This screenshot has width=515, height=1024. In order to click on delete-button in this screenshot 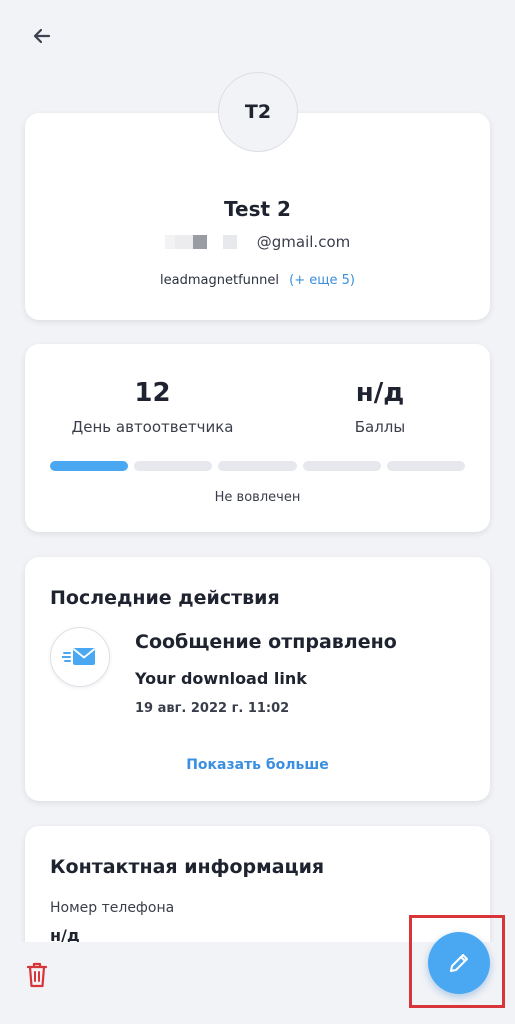, I will do `click(37, 975)`.